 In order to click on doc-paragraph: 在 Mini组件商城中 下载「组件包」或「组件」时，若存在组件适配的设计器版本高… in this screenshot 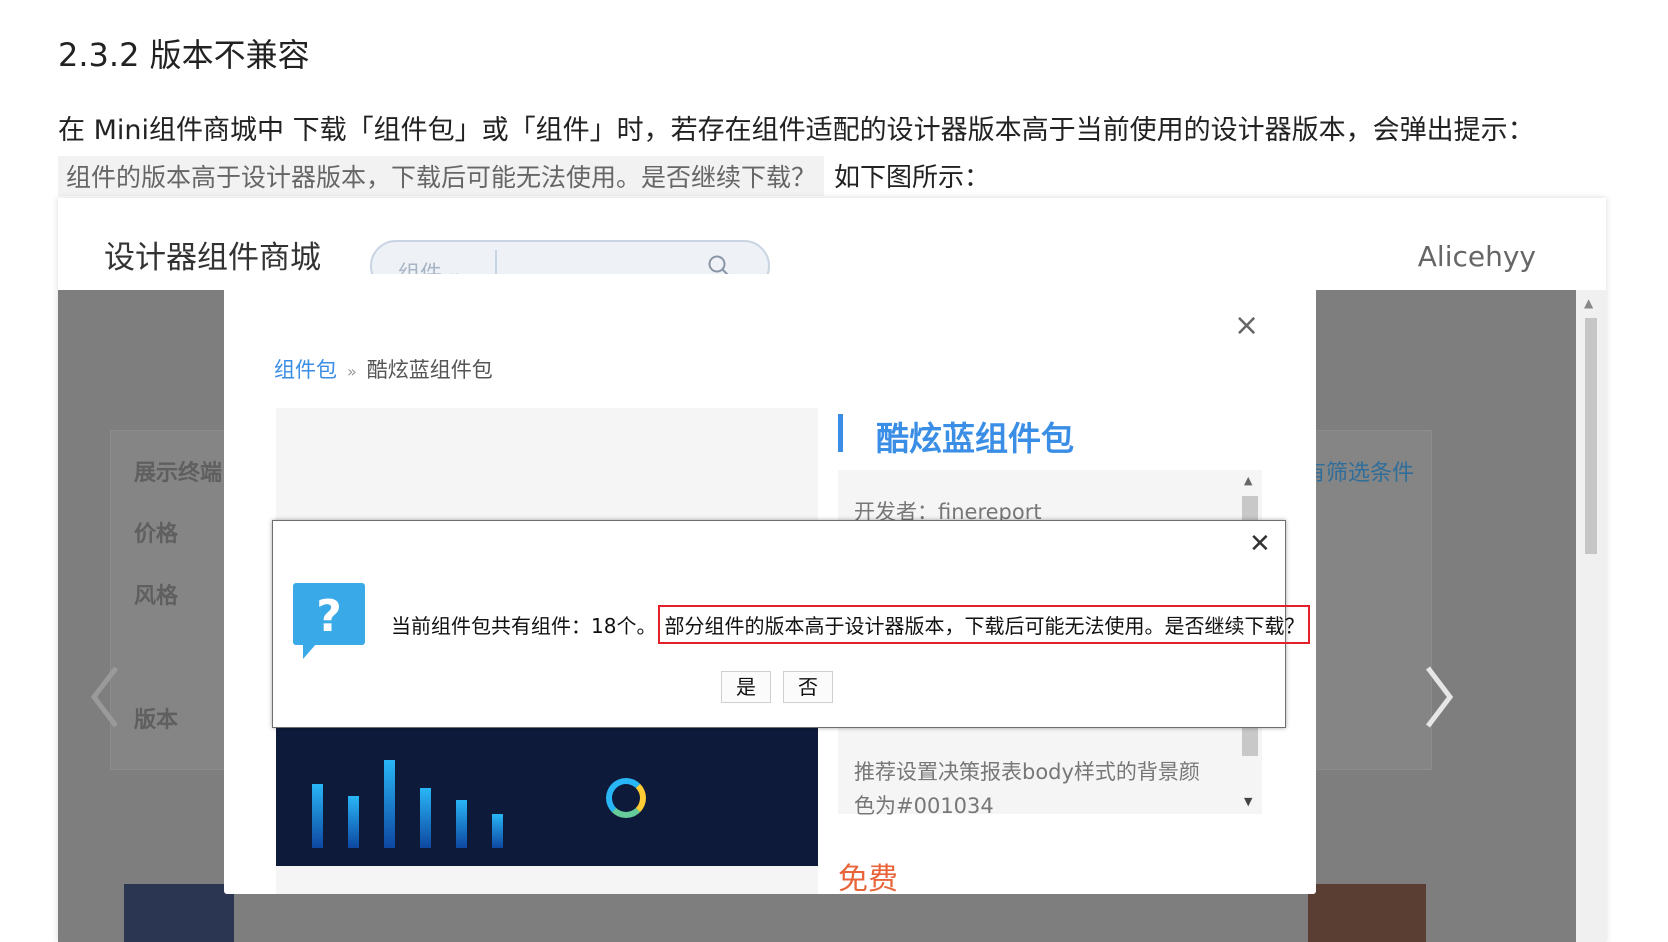, I will do `click(796, 130)`.